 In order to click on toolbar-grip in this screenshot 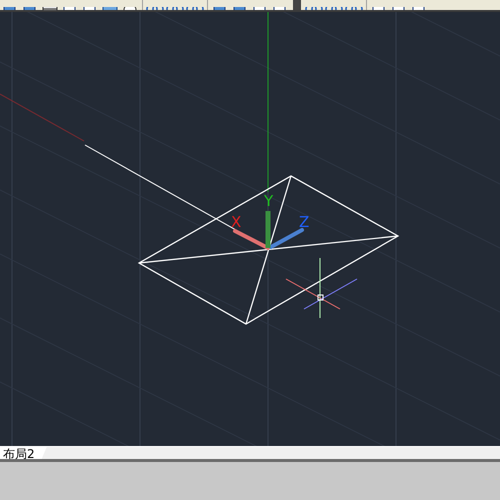, I will do `click(297, 5)`.